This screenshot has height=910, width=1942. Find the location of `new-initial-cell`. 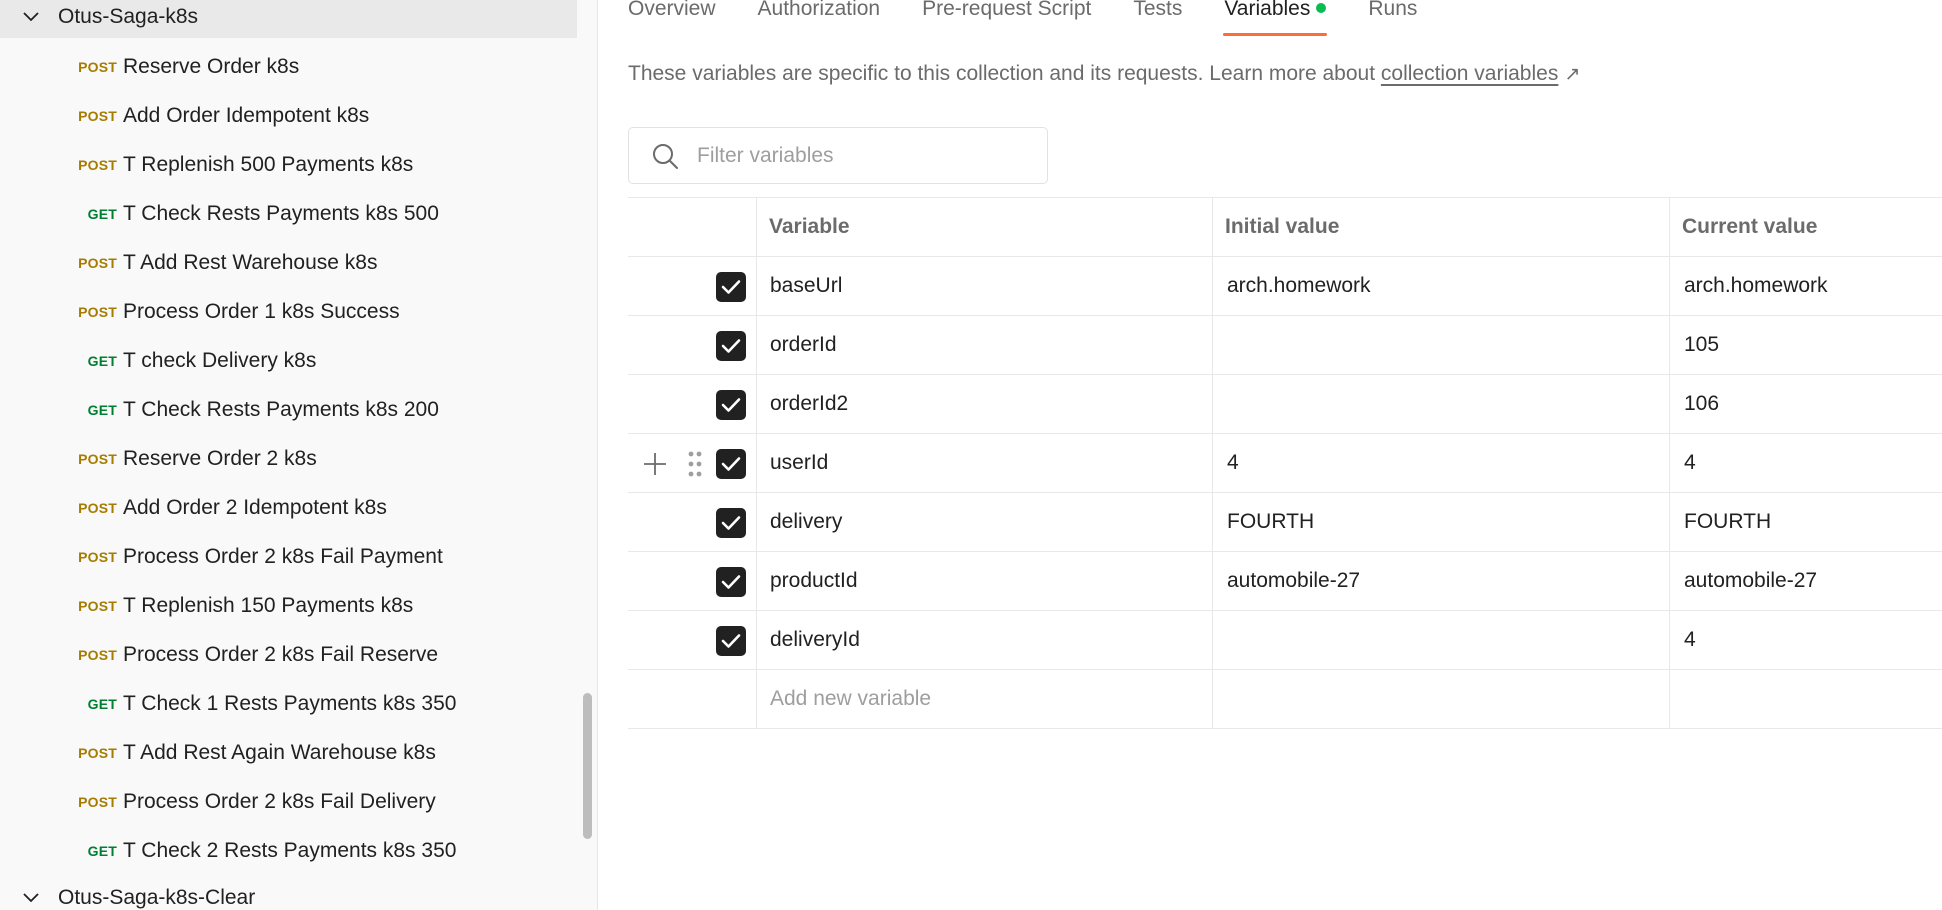

new-initial-cell is located at coordinates (1440, 699).